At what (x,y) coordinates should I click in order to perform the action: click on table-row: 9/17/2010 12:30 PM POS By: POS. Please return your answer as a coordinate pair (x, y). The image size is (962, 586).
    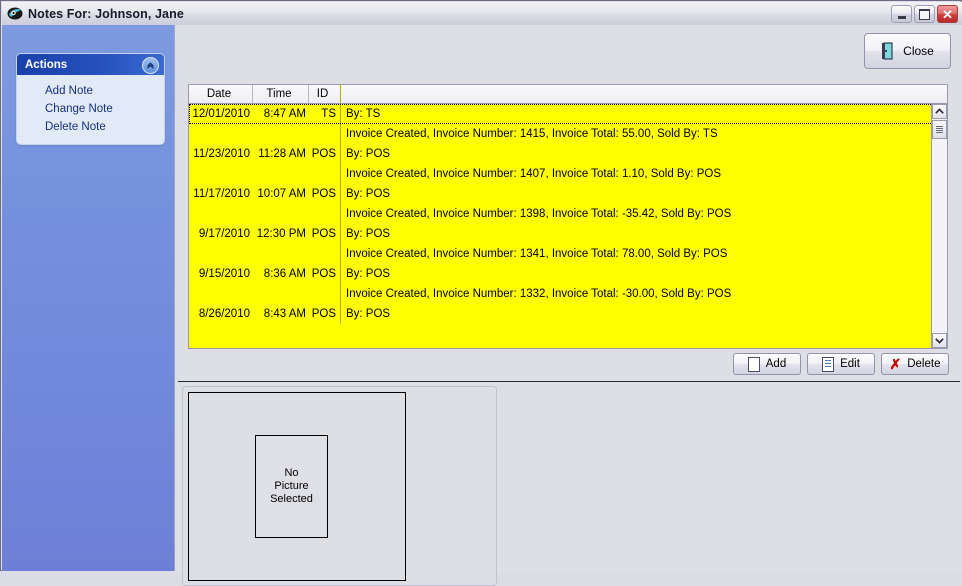
    Looking at the image, I should click on (561, 234).